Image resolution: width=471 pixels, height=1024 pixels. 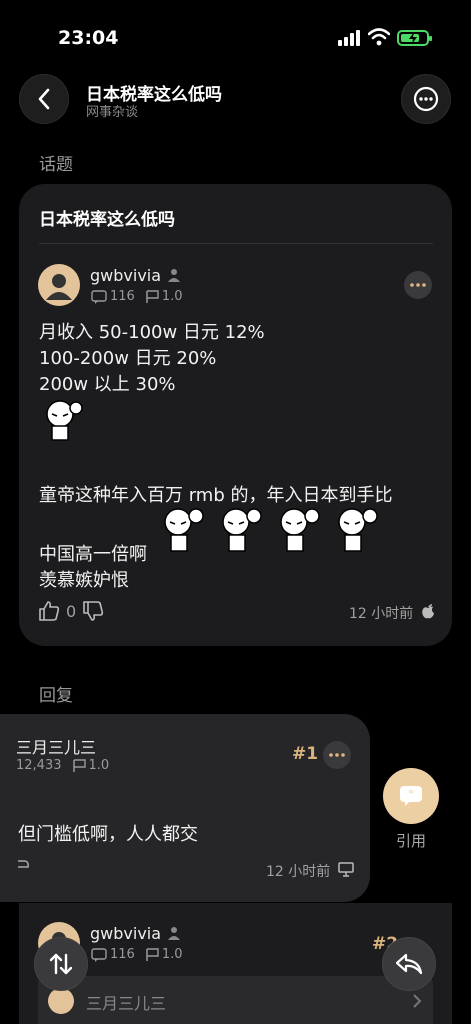 I want to click on battery-charging-icon, so click(x=414, y=38).